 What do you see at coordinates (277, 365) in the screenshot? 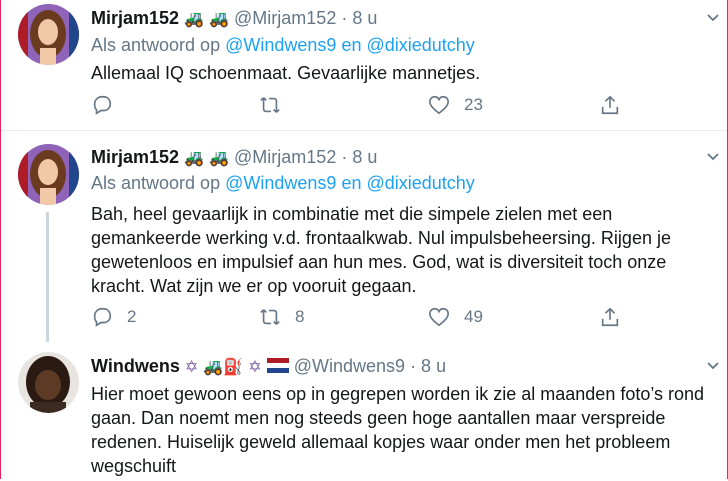
I see `dutch-flag-icon` at bounding box center [277, 365].